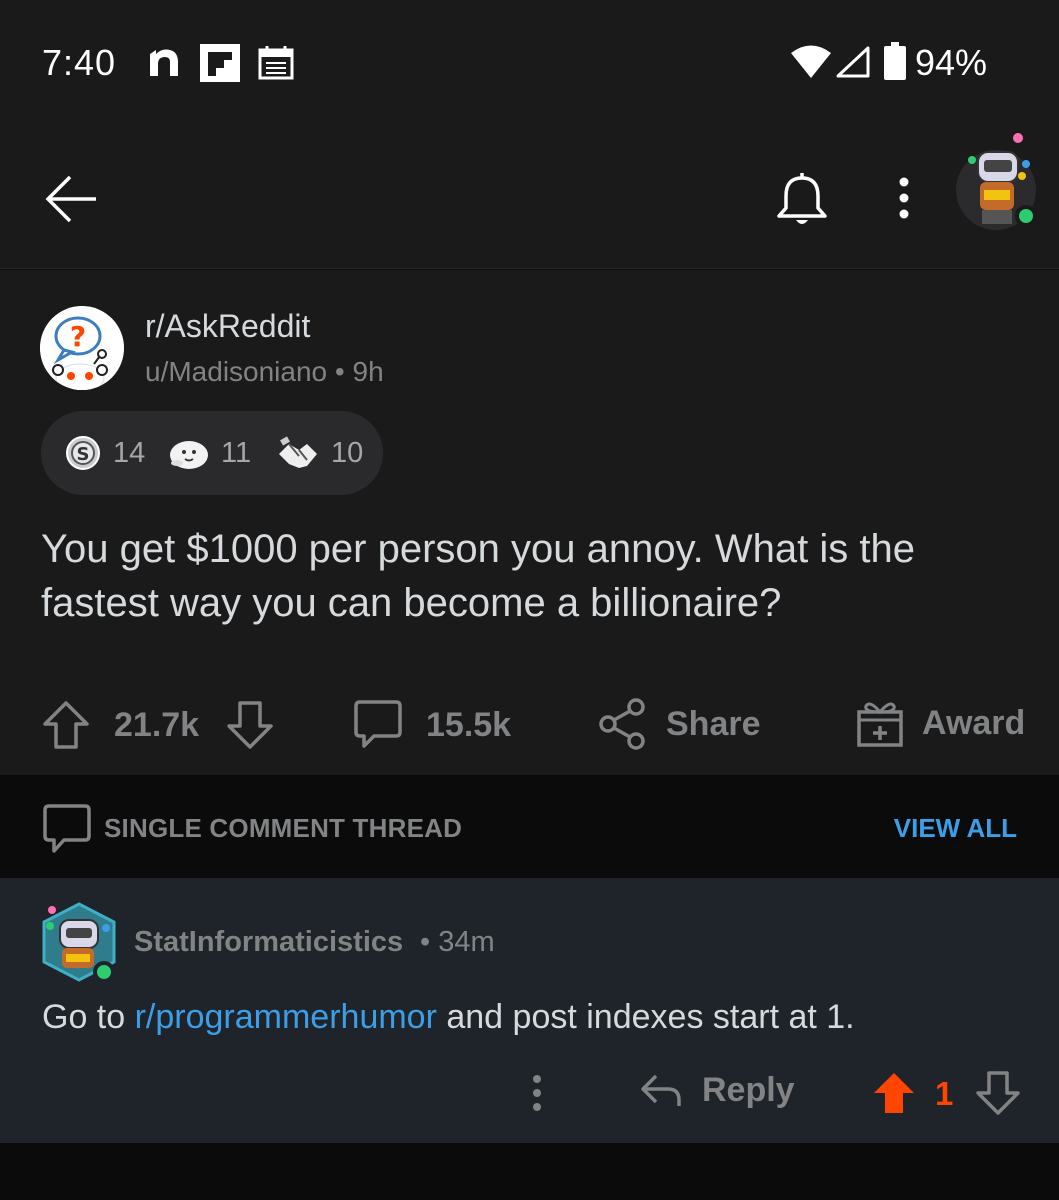 Image resolution: width=1059 pixels, height=1200 pixels. I want to click on wholesome-seal-award-icon, so click(189, 455).